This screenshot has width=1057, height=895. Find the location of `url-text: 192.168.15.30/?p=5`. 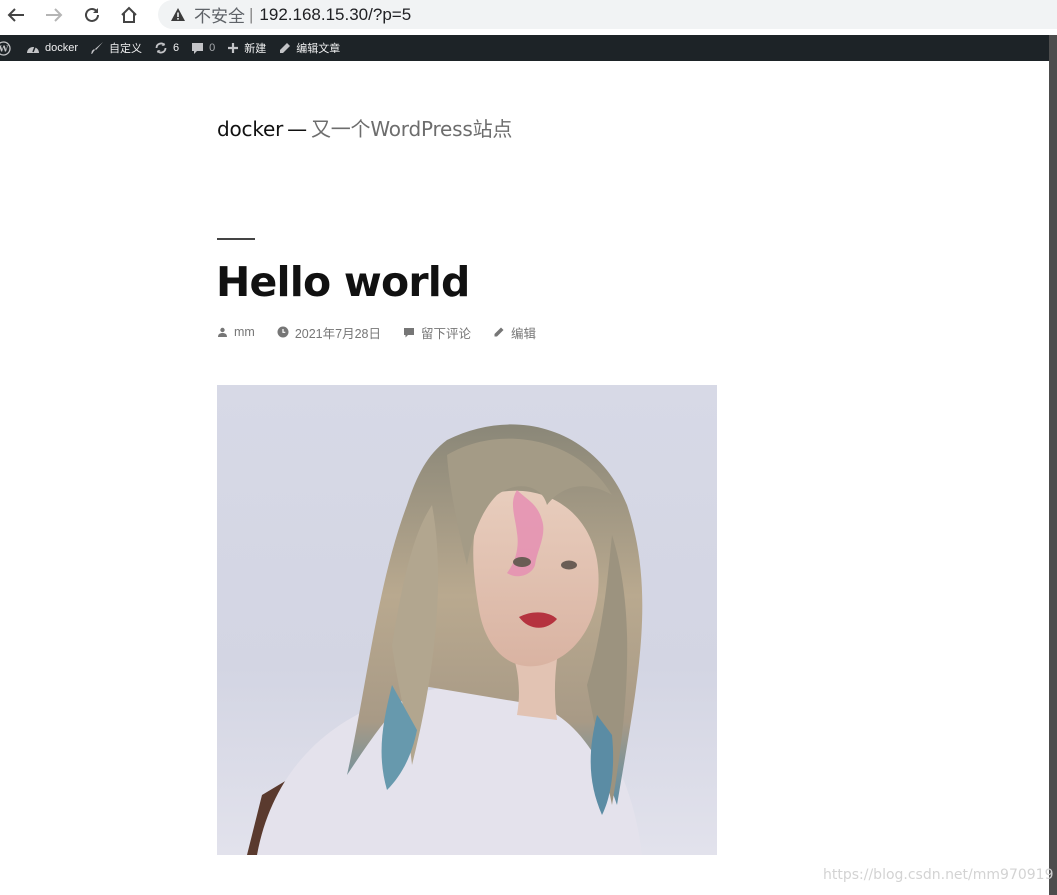

url-text: 192.168.15.30/?p=5 is located at coordinates (335, 15).